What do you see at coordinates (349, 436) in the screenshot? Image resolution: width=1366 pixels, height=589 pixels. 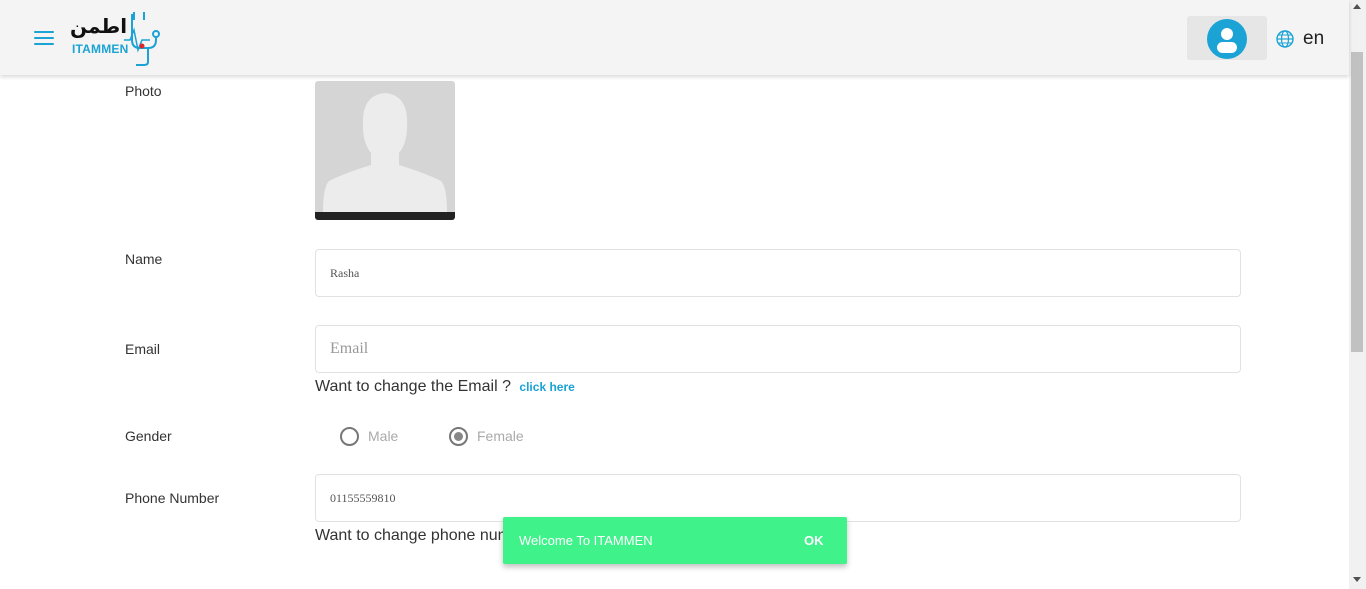 I see `radio-circle-icon` at bounding box center [349, 436].